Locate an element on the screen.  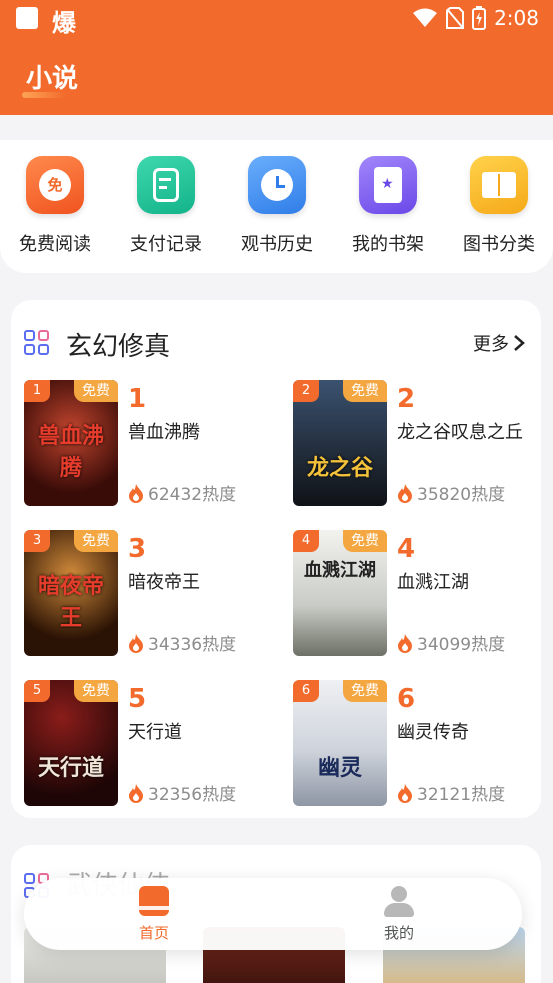
cover-title: 暗夜帝王 is located at coordinates (70, 602).